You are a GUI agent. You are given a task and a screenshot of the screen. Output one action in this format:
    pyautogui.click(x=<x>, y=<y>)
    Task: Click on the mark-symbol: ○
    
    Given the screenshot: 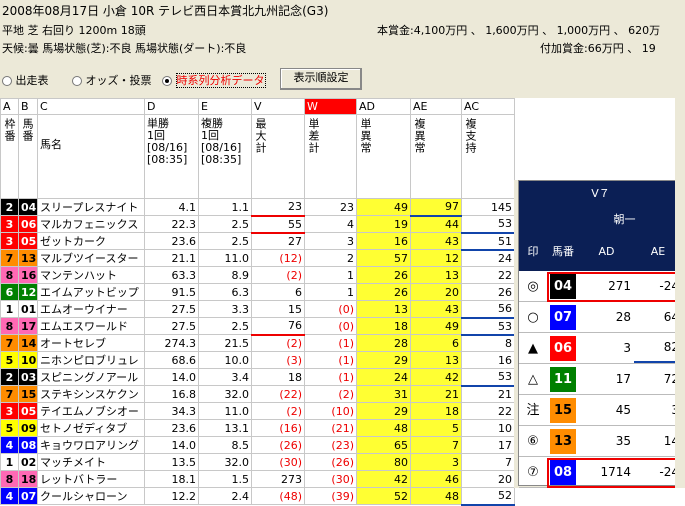 What is the action you would take?
    pyautogui.click(x=533, y=317)
    